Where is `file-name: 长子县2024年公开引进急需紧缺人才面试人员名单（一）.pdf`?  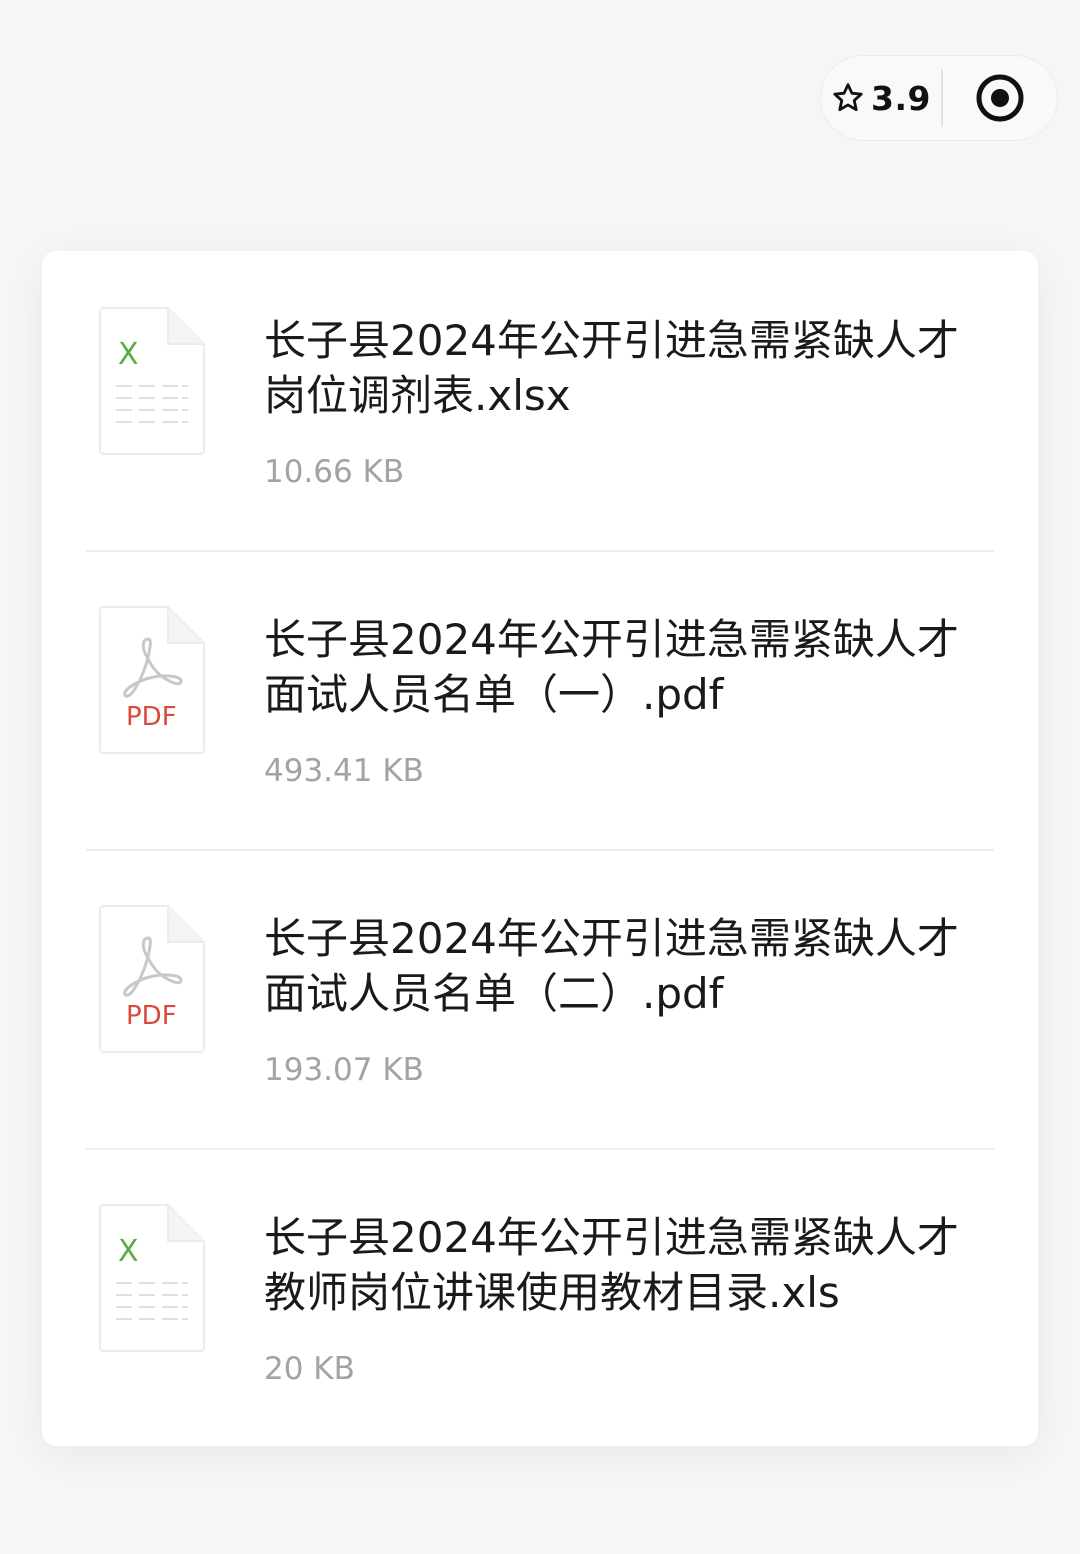 file-name: 长子县2024年公开引进急需紧缺人才面试人员名单（一）.pdf is located at coordinates (611, 667).